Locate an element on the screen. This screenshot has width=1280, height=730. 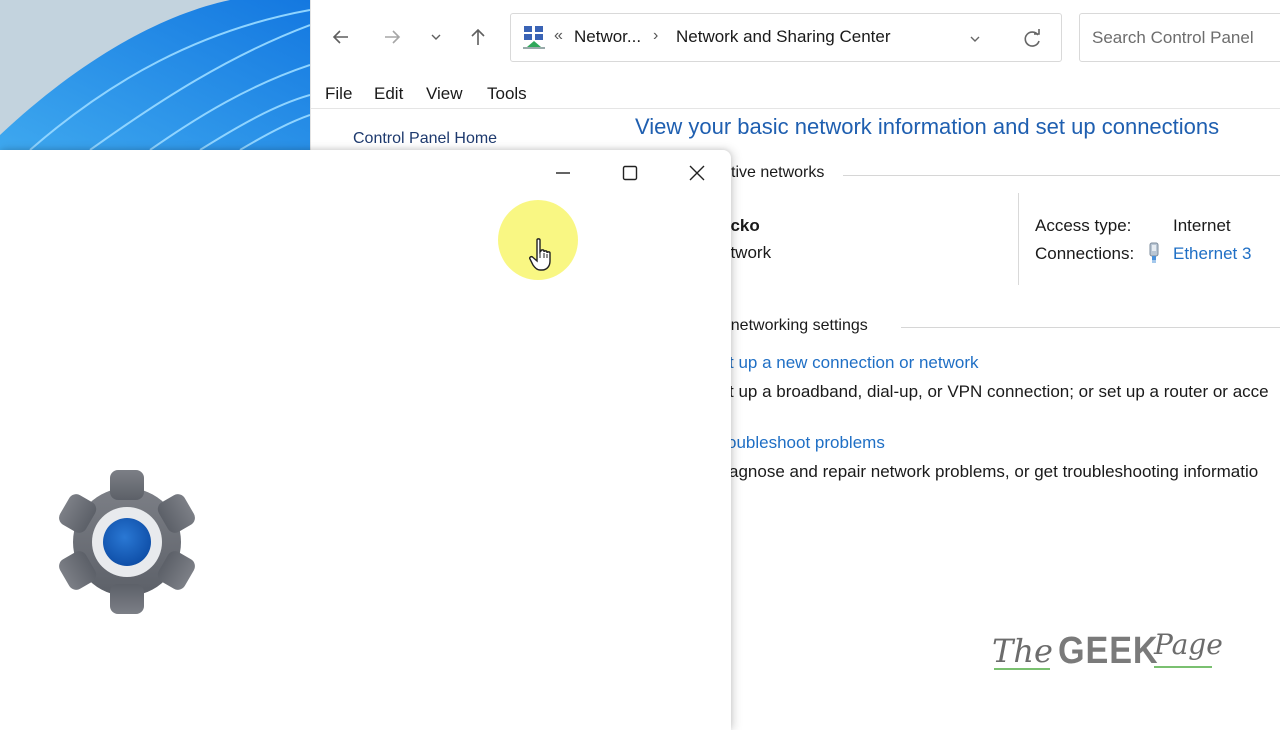
settings-gear-icon is located at coordinates (127, 542).